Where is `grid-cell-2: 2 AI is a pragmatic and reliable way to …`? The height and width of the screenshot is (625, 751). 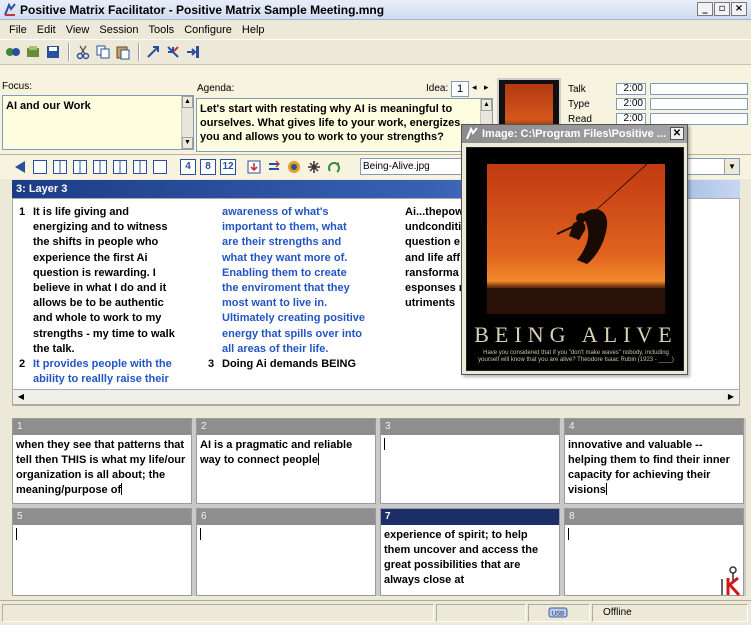 grid-cell-2: 2 AI is a pragmatic and reliable way to … is located at coordinates (286, 461).